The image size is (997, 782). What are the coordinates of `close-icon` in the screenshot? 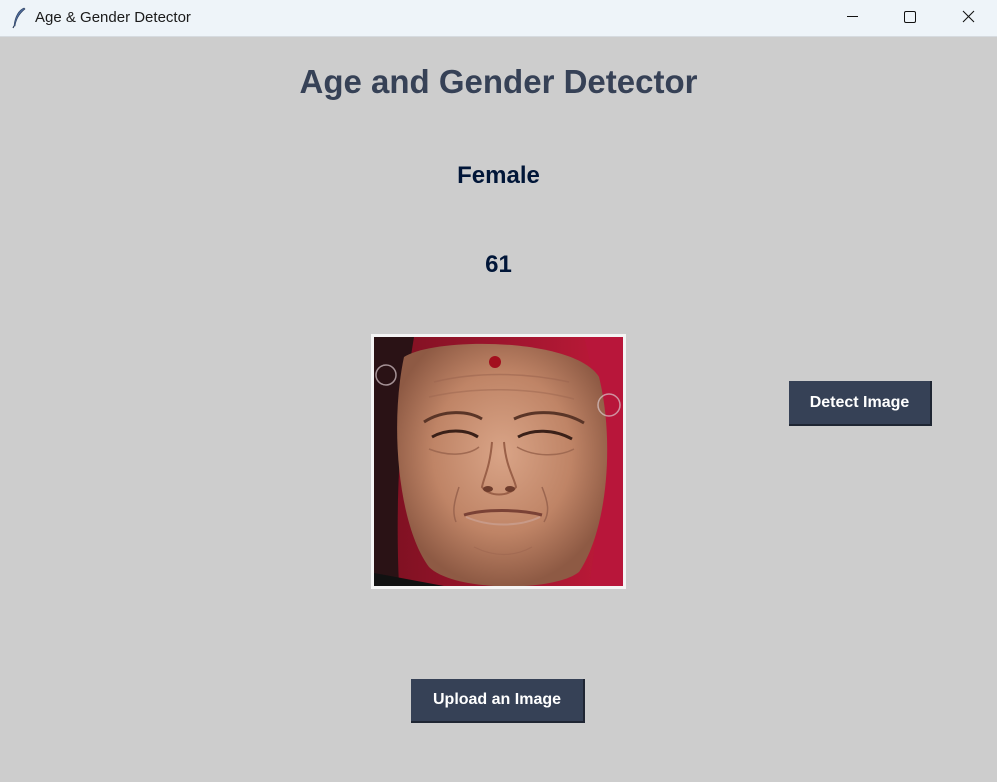 It's located at (968, 16).